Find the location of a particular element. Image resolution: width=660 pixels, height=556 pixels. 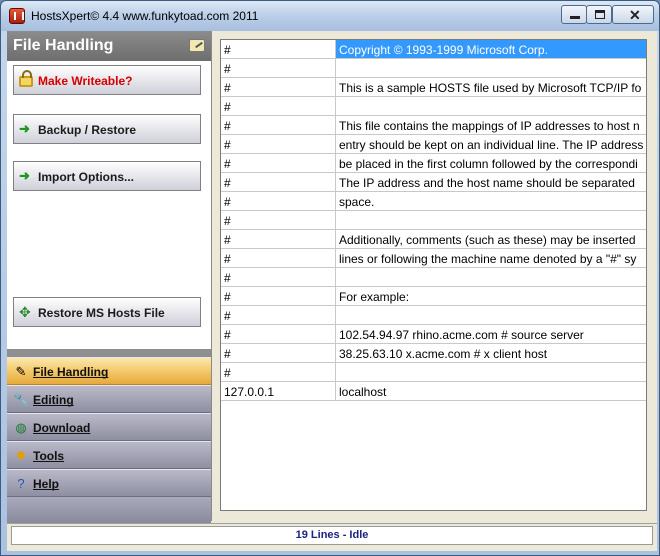

host-cell: For example: is located at coordinates (491, 296).